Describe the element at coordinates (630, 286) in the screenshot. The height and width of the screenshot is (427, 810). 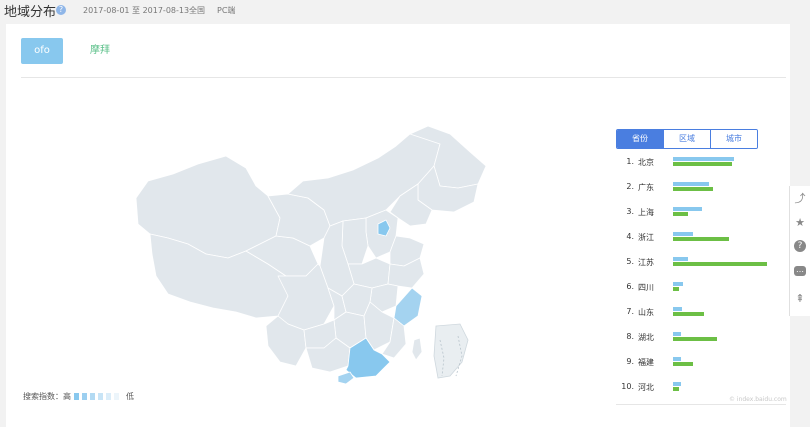
I see `rank-number: 6.` at that location.